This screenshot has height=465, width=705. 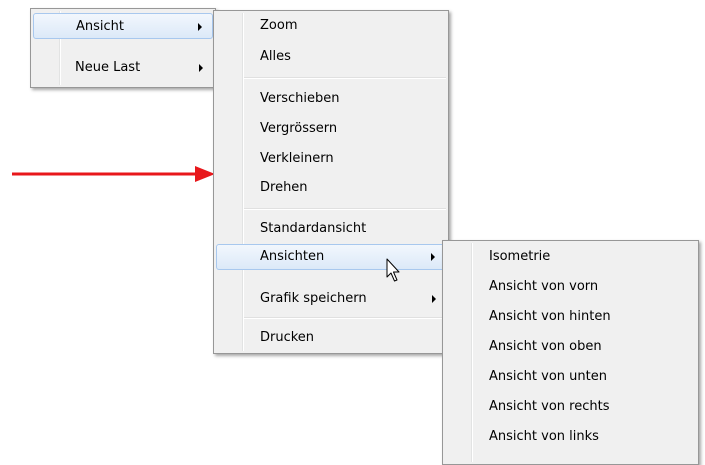 I want to click on menu-item-isometrie: Isometrie, so click(x=570, y=257).